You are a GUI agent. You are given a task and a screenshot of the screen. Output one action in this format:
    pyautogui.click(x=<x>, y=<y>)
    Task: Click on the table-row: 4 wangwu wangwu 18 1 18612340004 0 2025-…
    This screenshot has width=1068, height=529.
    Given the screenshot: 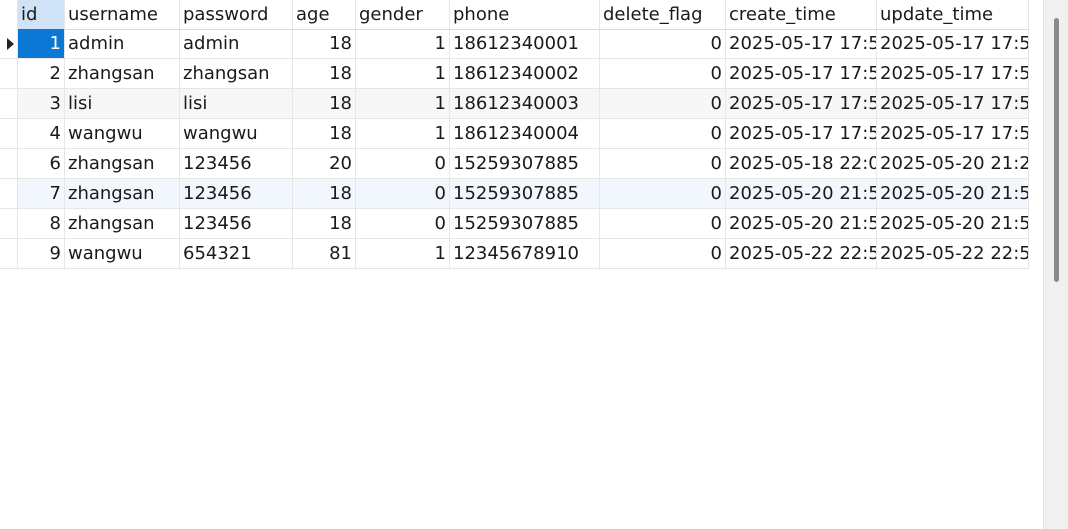 What is the action you would take?
    pyautogui.click(x=514, y=134)
    